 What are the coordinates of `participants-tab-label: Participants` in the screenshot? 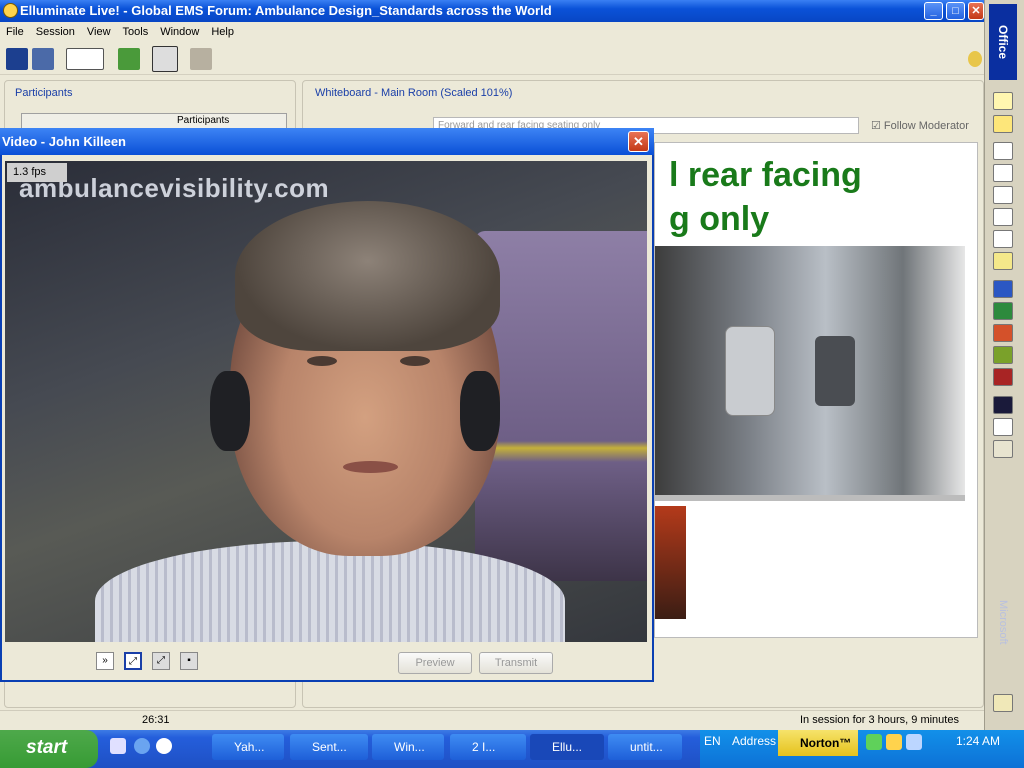 It's located at (203, 120).